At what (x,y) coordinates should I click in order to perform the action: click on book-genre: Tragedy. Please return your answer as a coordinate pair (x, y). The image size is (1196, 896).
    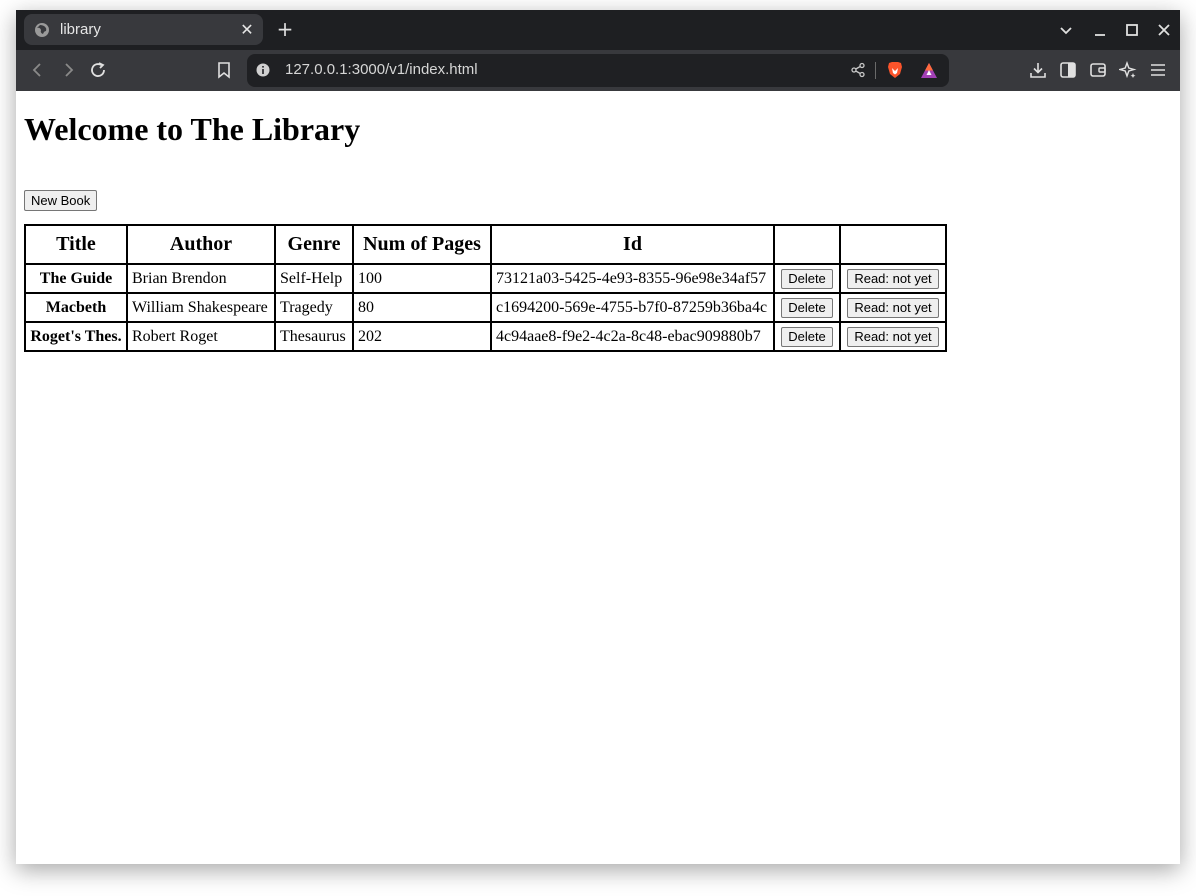
    Looking at the image, I should click on (314, 307).